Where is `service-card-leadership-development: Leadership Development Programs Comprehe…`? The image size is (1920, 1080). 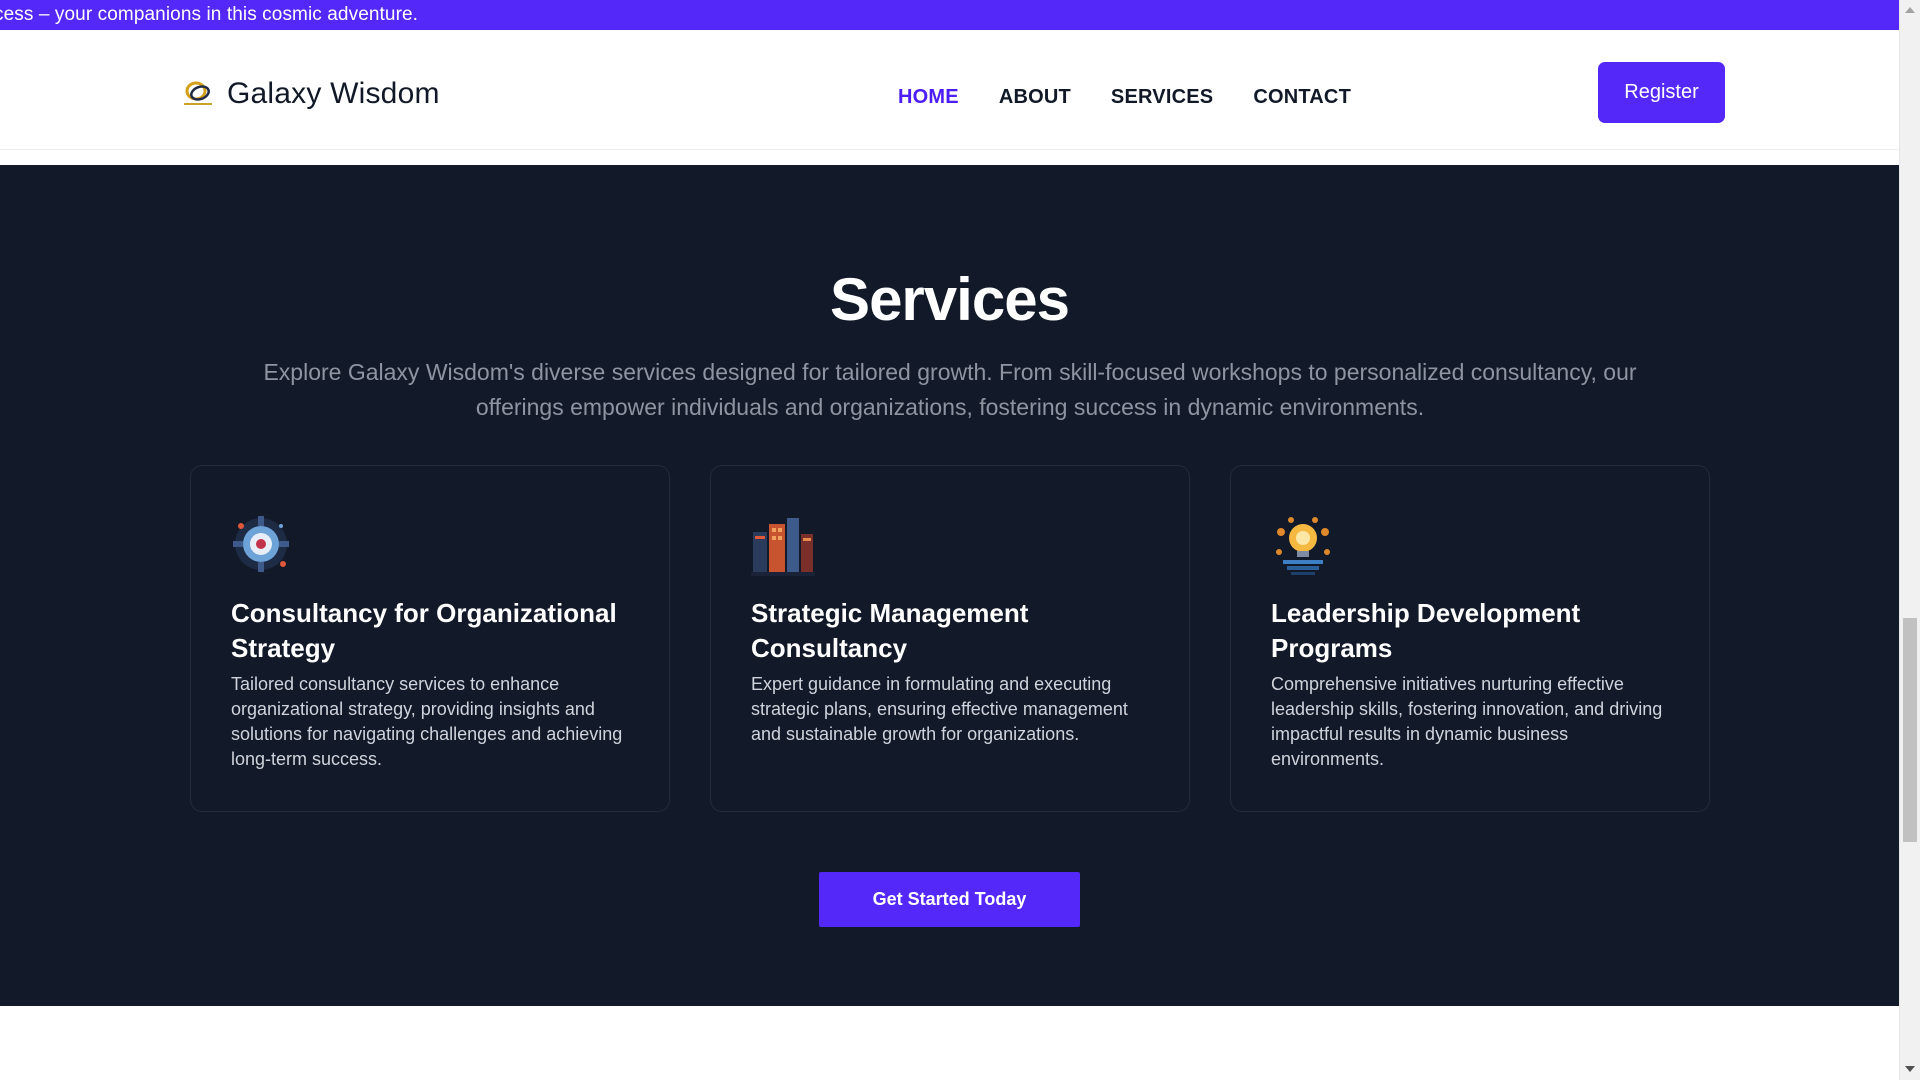
service-card-leadership-development: Leadership Development Programs Comprehe… is located at coordinates (1470, 638).